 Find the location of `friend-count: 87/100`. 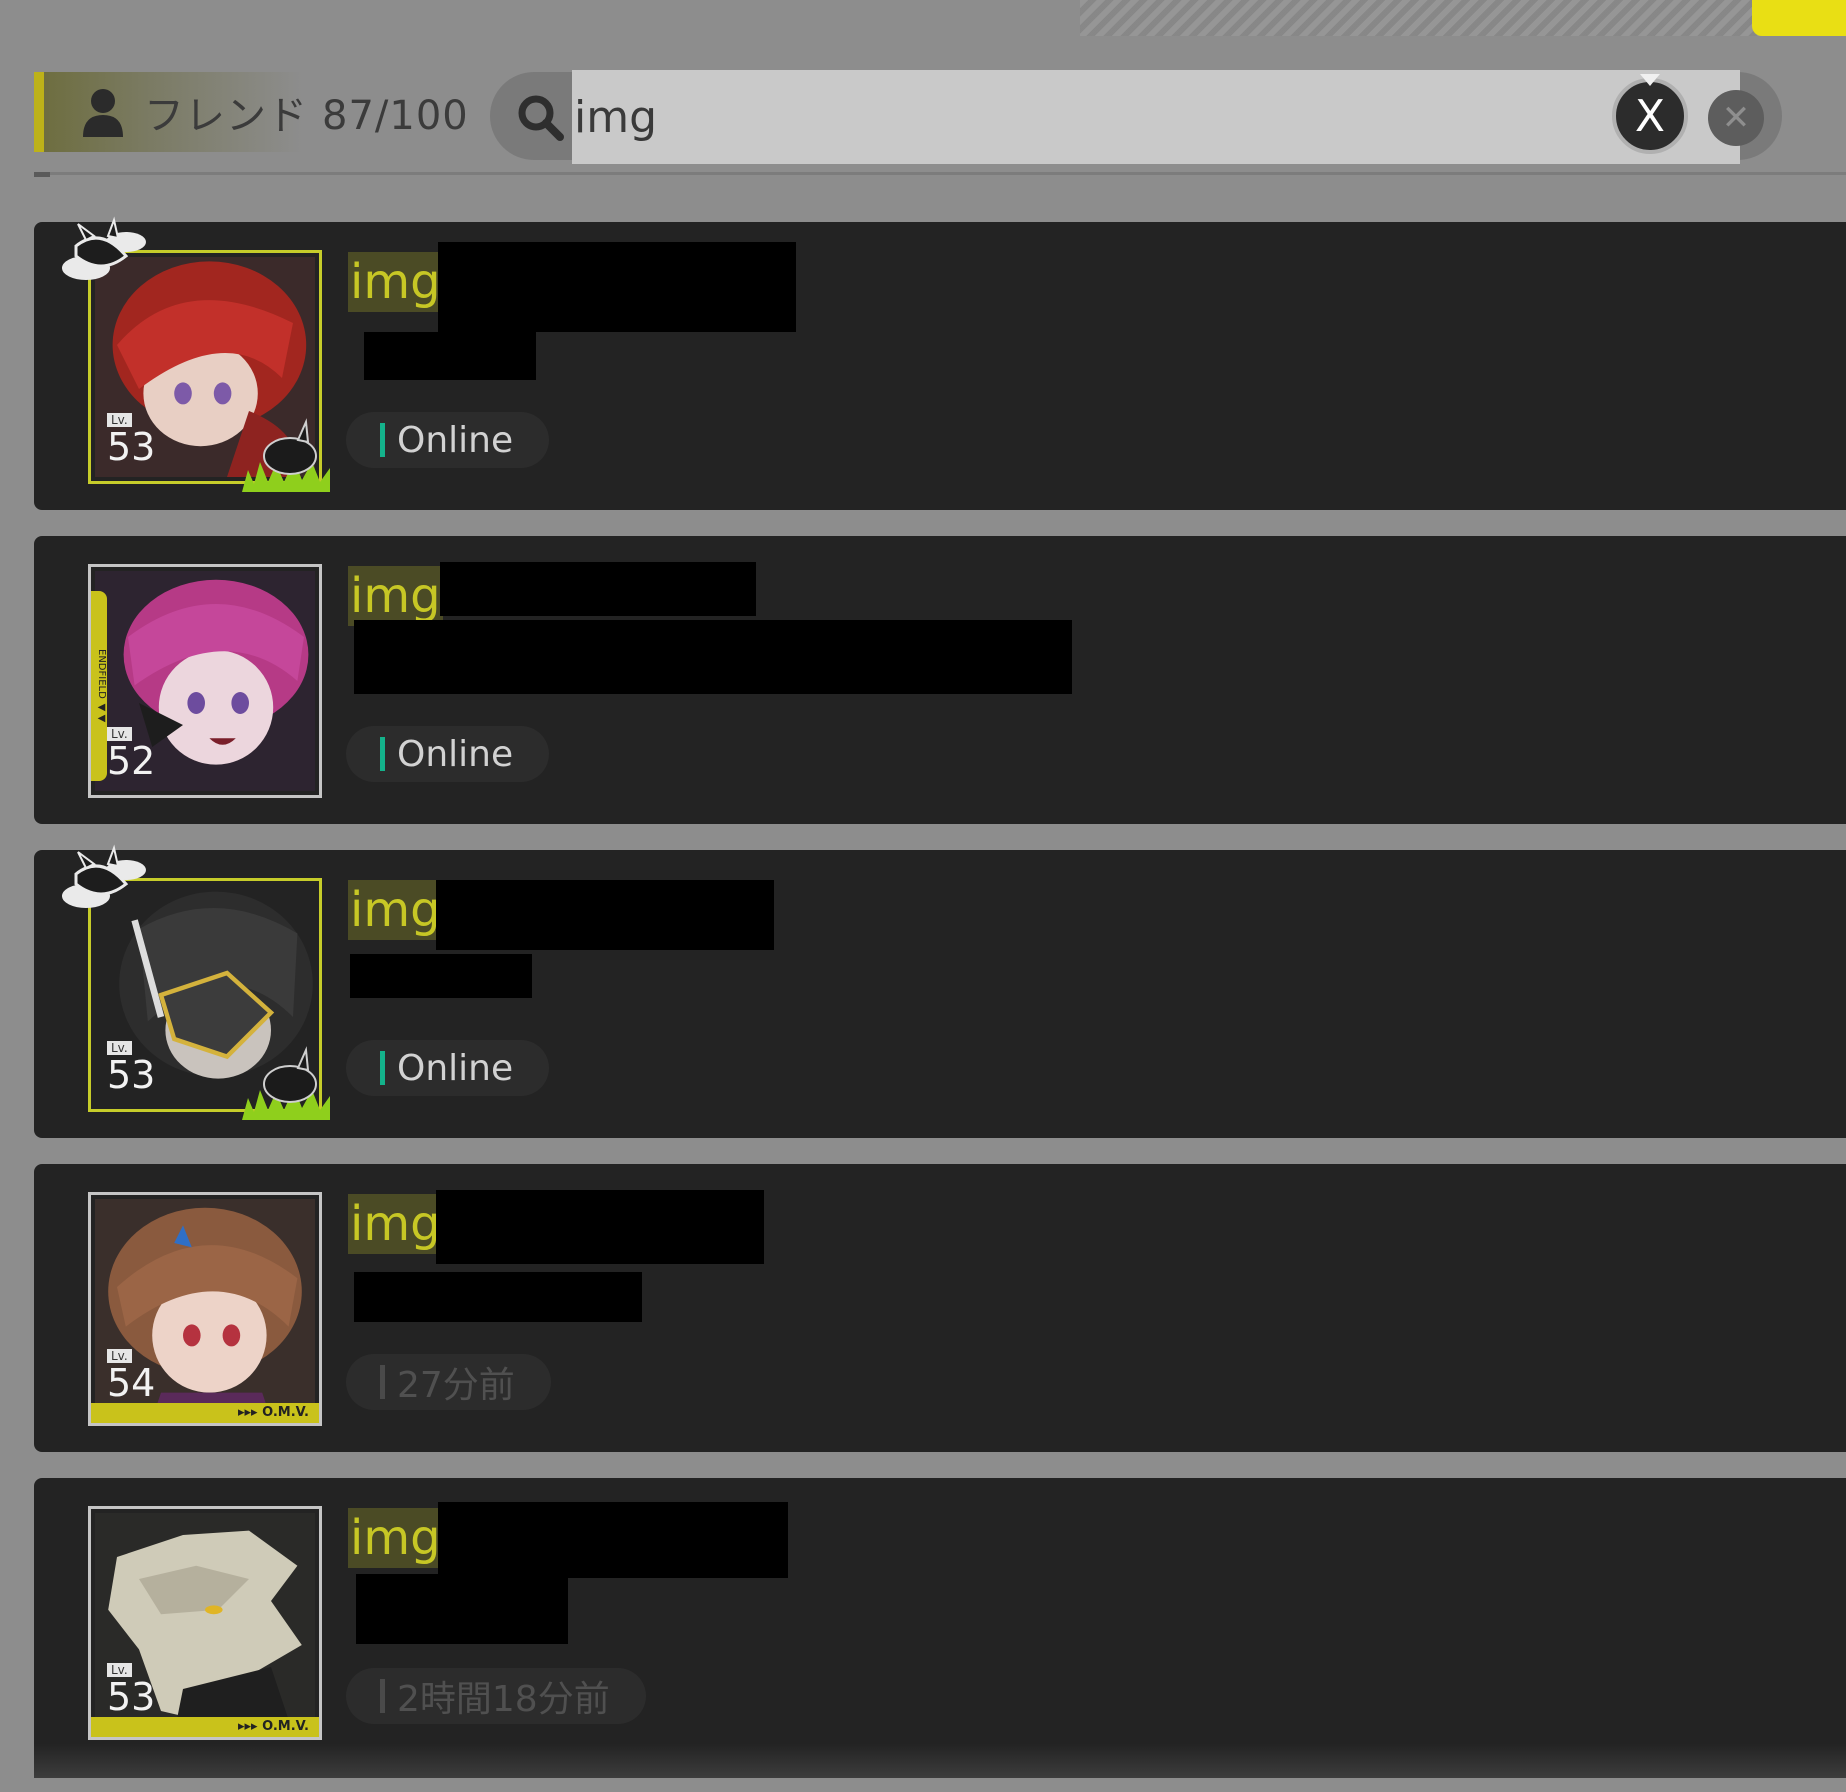

friend-count: 87/100 is located at coordinates (395, 116).